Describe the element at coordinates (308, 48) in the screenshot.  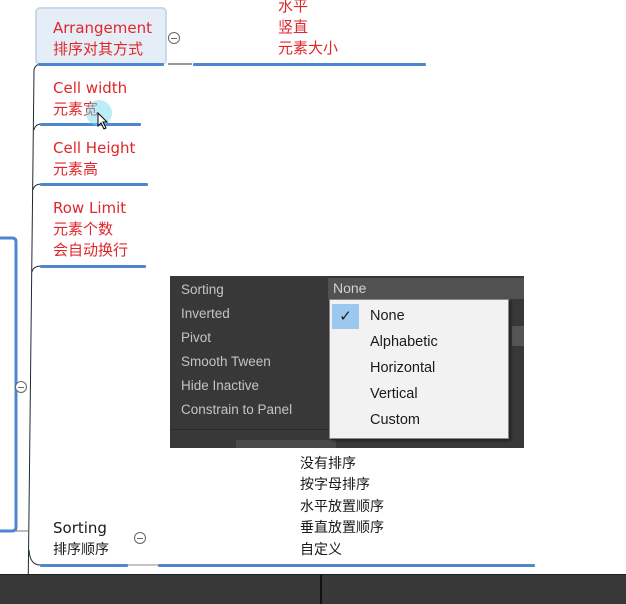
I see `arrangement-child-size: 元素大小` at that location.